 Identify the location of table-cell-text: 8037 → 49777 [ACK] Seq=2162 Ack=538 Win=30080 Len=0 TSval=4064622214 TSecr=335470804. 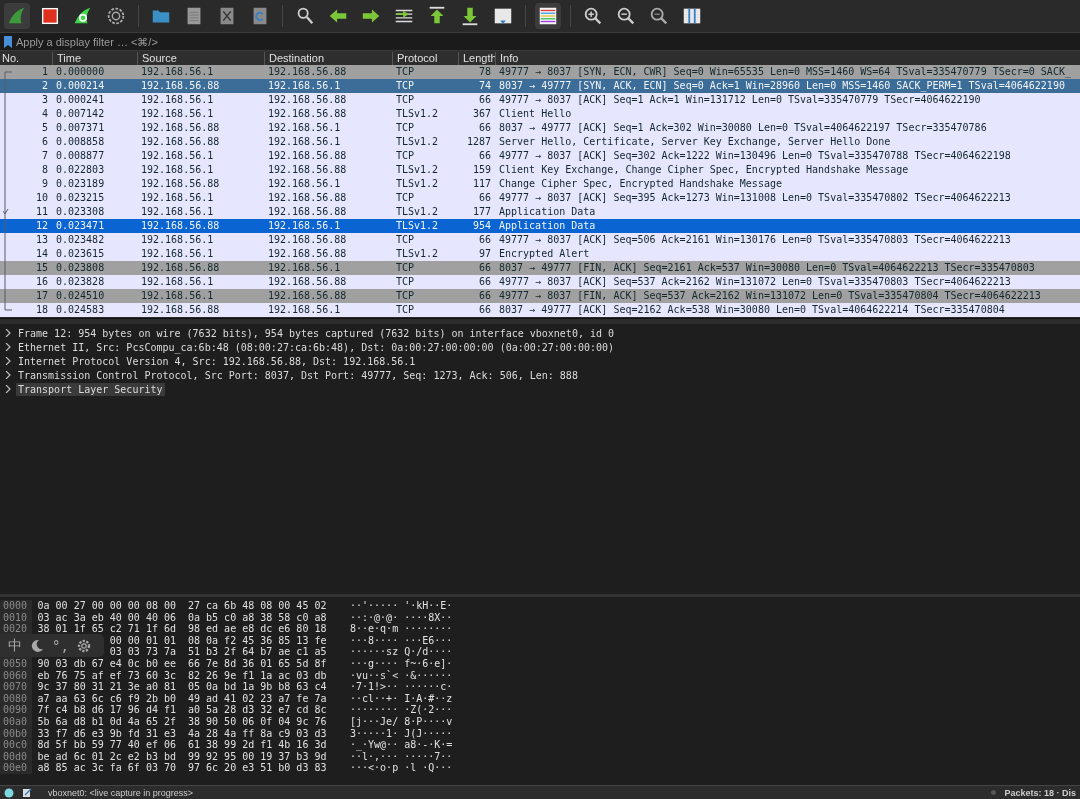
(752, 310).